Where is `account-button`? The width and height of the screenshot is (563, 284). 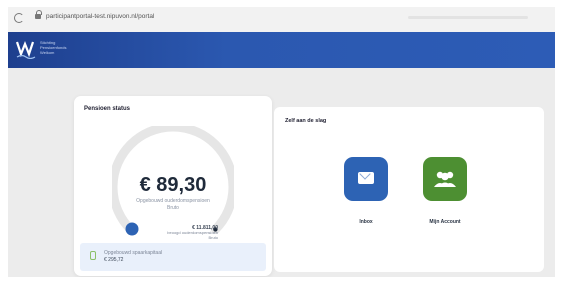 account-button is located at coordinates (445, 179).